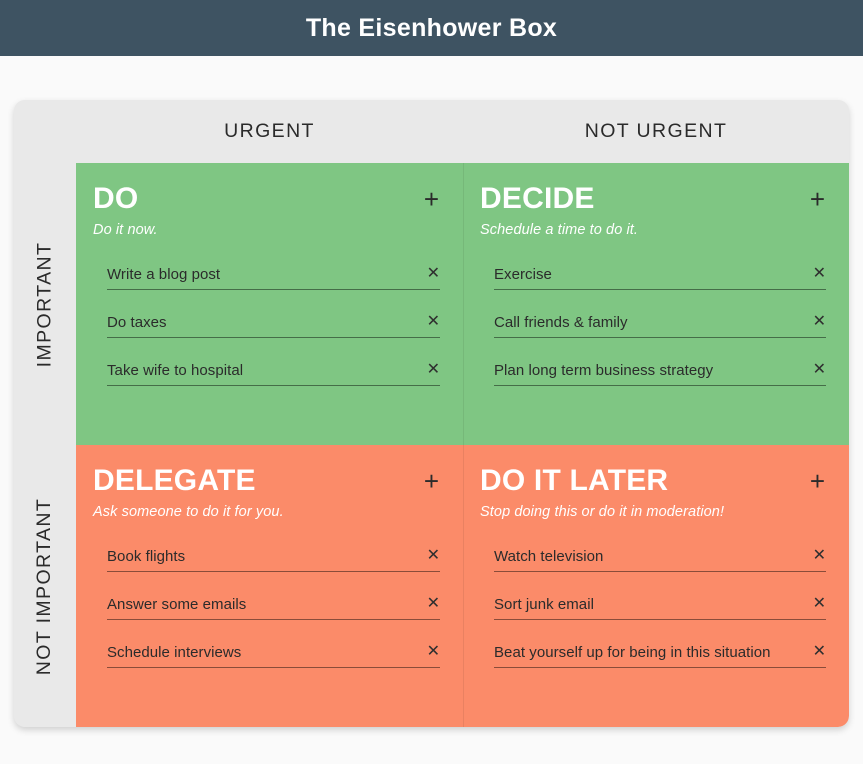  What do you see at coordinates (273, 604) in the screenshot?
I see `task-item: Answer some emails ✕` at bounding box center [273, 604].